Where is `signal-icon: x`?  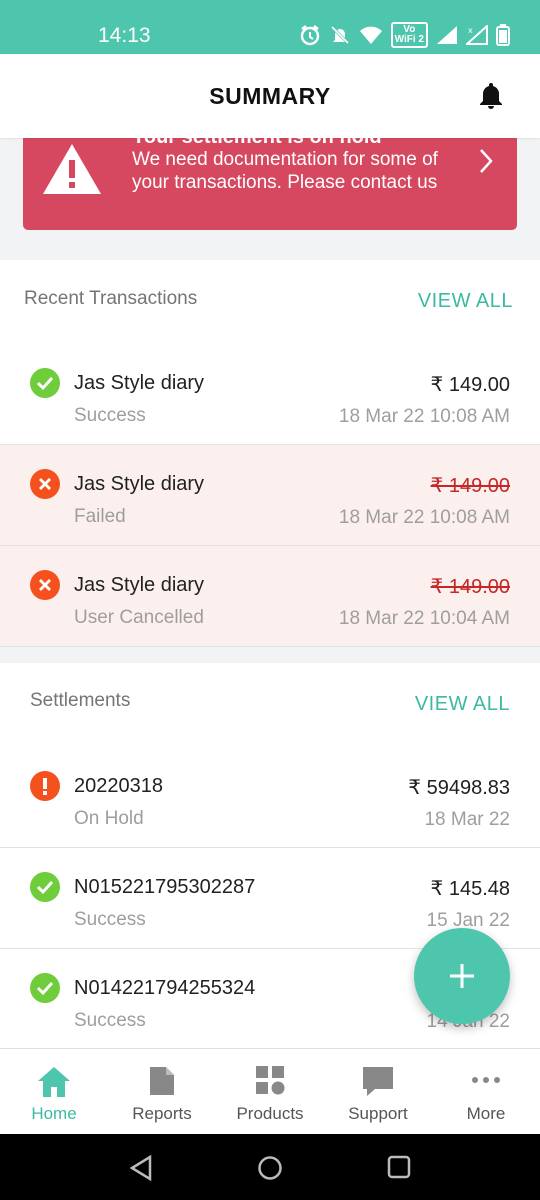
signal-icon: x is located at coordinates (477, 35).